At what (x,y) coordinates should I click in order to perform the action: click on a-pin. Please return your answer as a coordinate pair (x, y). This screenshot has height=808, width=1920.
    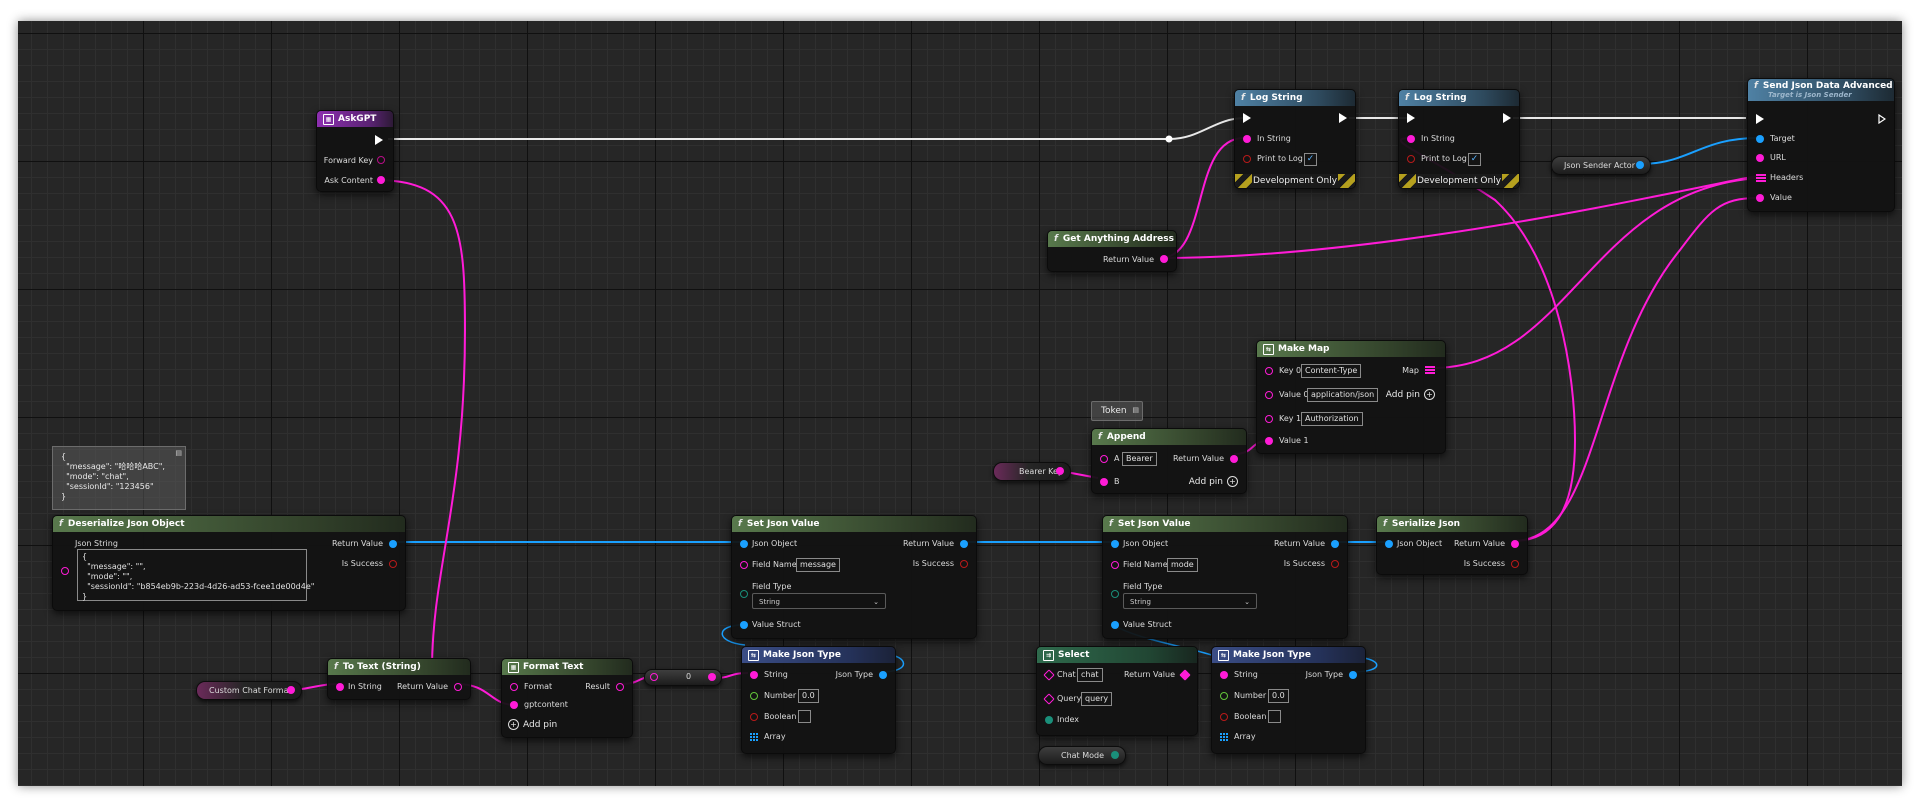
    Looking at the image, I should click on (1104, 459).